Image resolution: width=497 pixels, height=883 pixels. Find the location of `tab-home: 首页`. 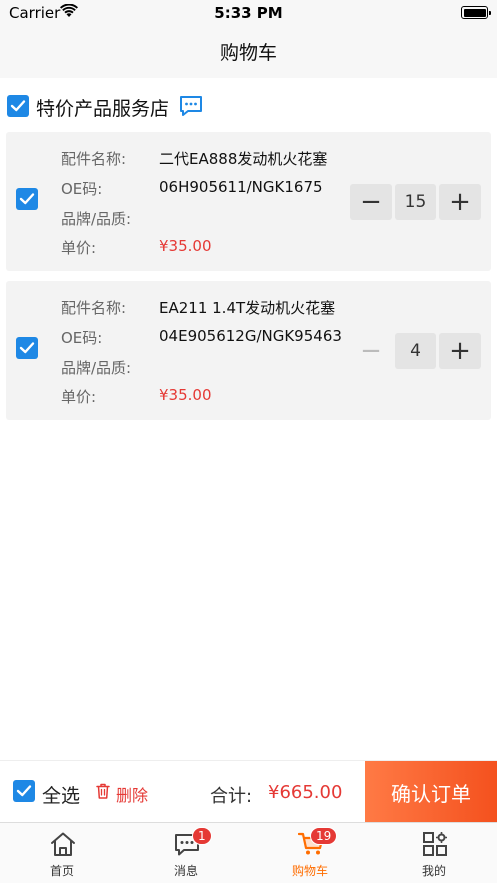

tab-home: 首页 is located at coordinates (62, 853).